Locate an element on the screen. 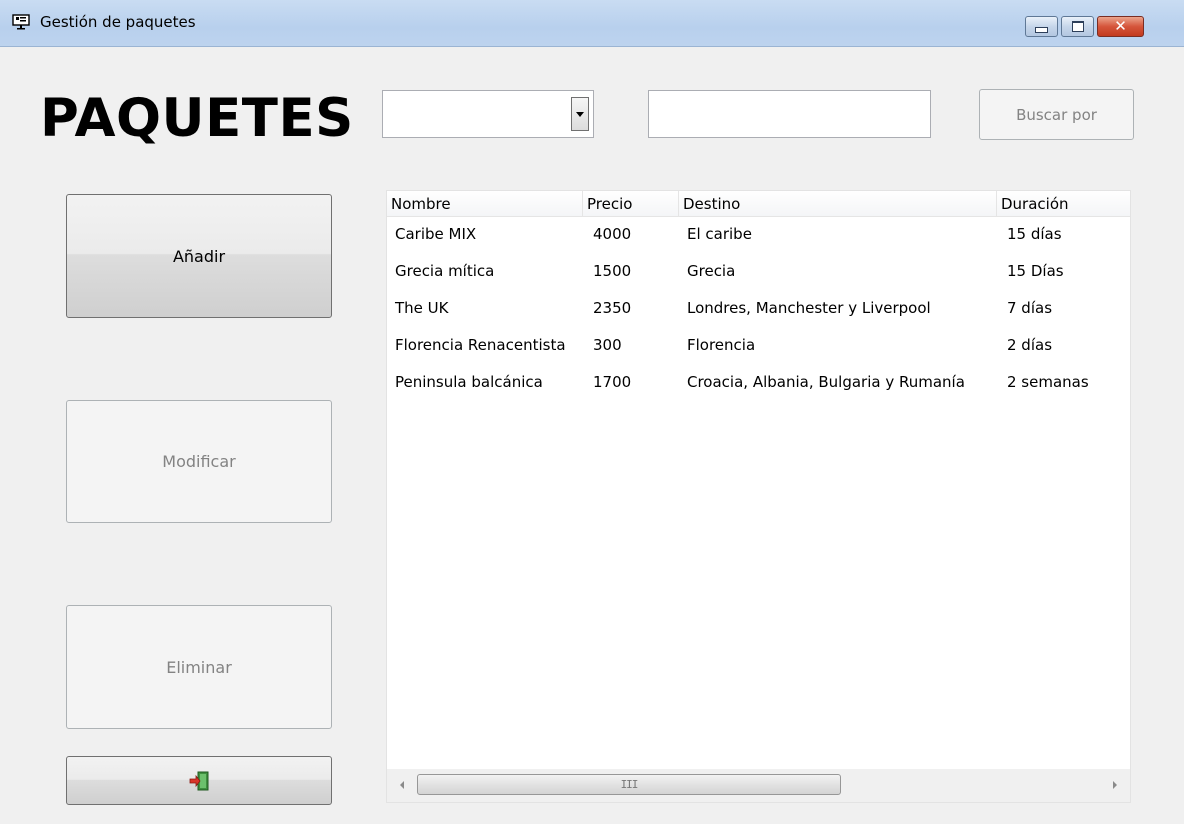 The width and height of the screenshot is (1184, 824). cell-duracion: 7 días is located at coordinates (1030, 308).